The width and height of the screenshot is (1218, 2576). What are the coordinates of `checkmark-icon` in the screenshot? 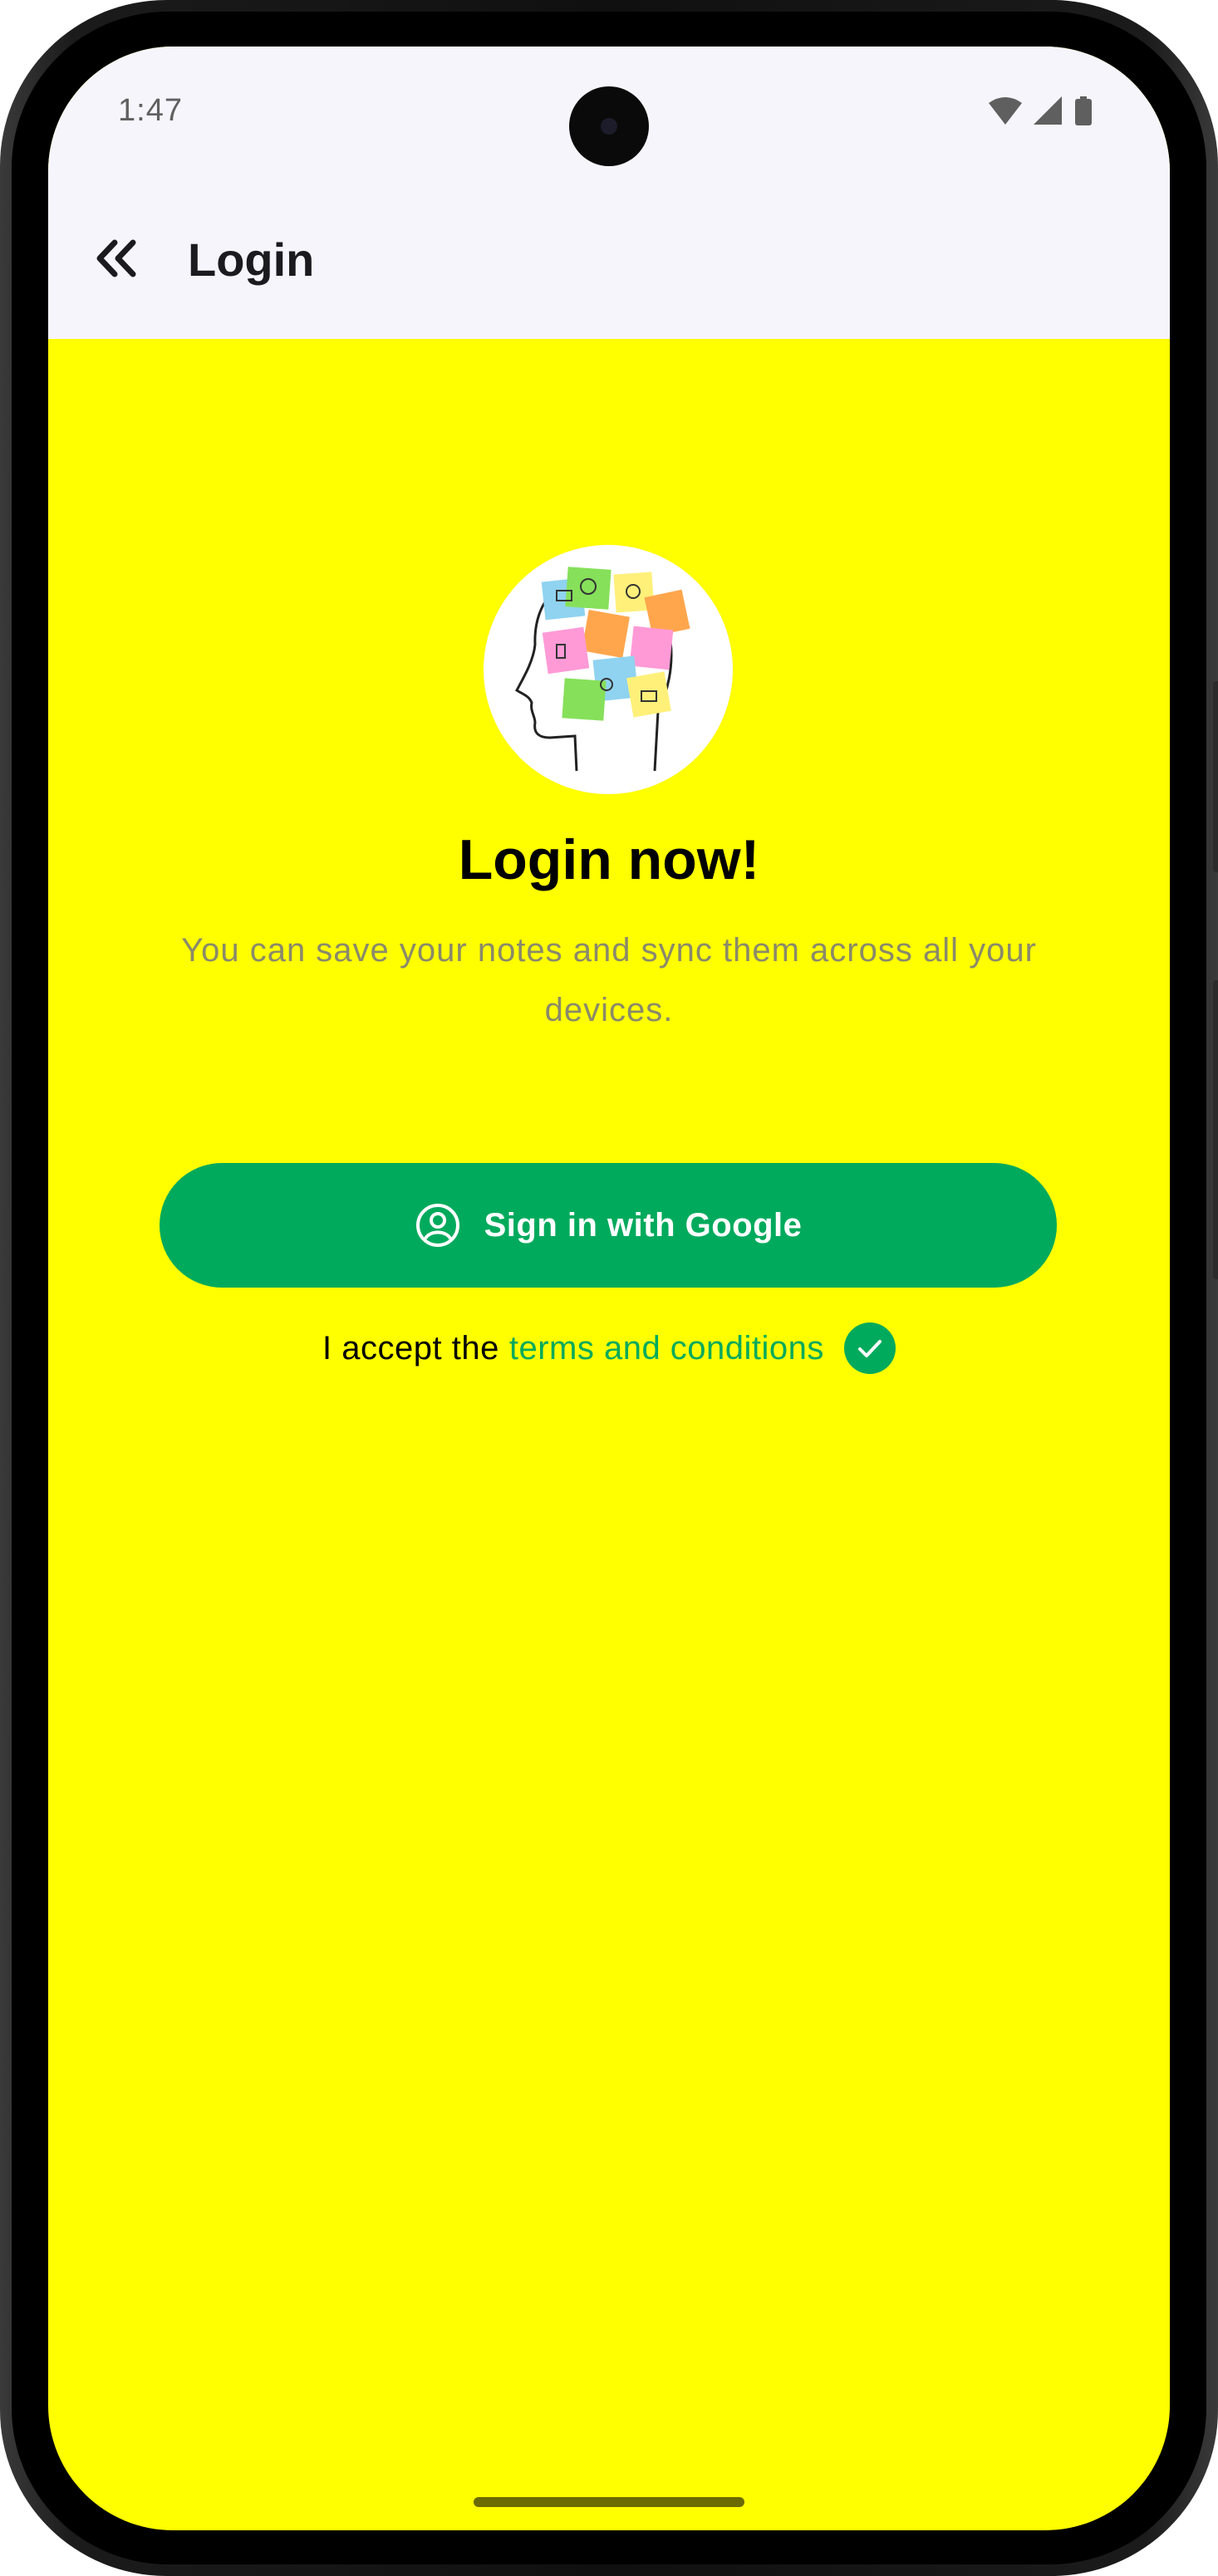 It's located at (869, 1348).